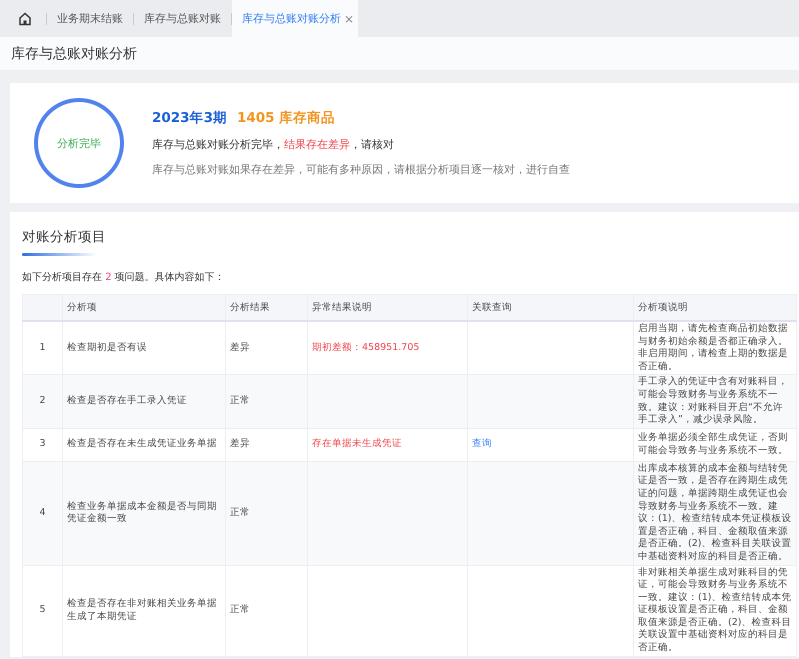 The width and height of the screenshot is (799, 659). Describe the element at coordinates (349, 19) in the screenshot. I see `close-icon: ×` at that location.